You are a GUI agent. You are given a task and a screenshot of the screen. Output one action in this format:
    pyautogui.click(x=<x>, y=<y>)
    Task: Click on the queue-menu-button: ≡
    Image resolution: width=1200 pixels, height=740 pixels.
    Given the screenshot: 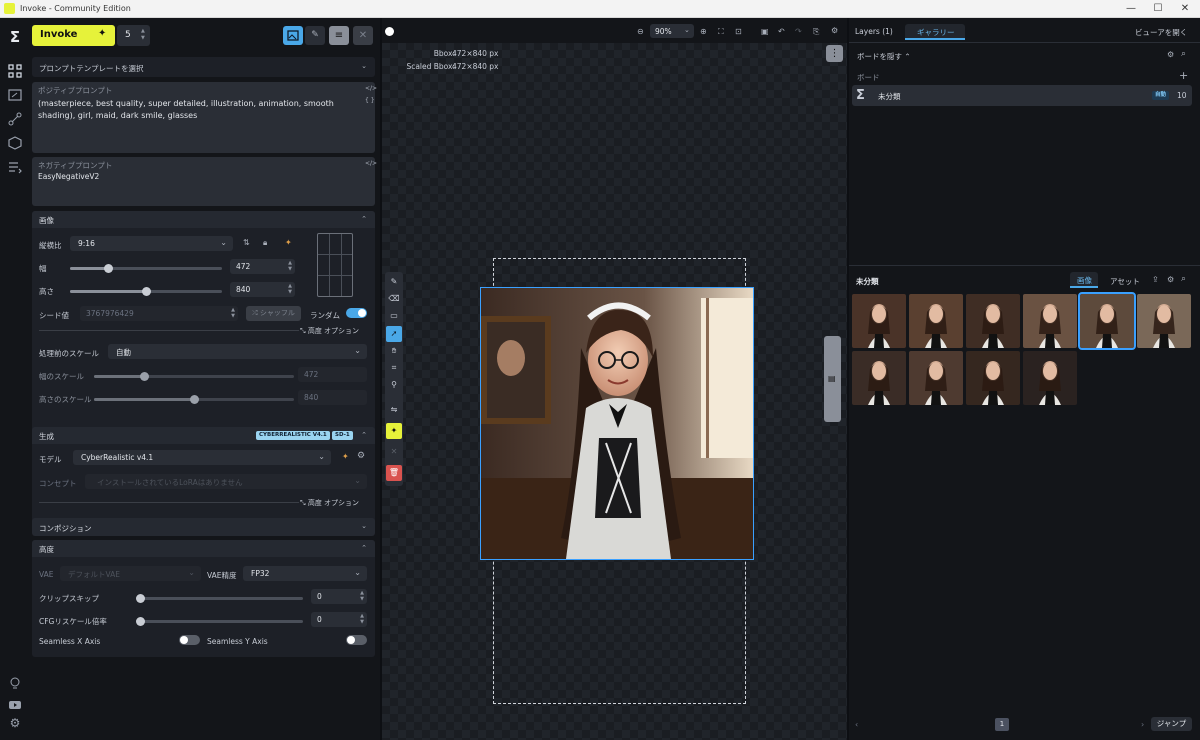 What is the action you would take?
    pyautogui.click(x=339, y=35)
    